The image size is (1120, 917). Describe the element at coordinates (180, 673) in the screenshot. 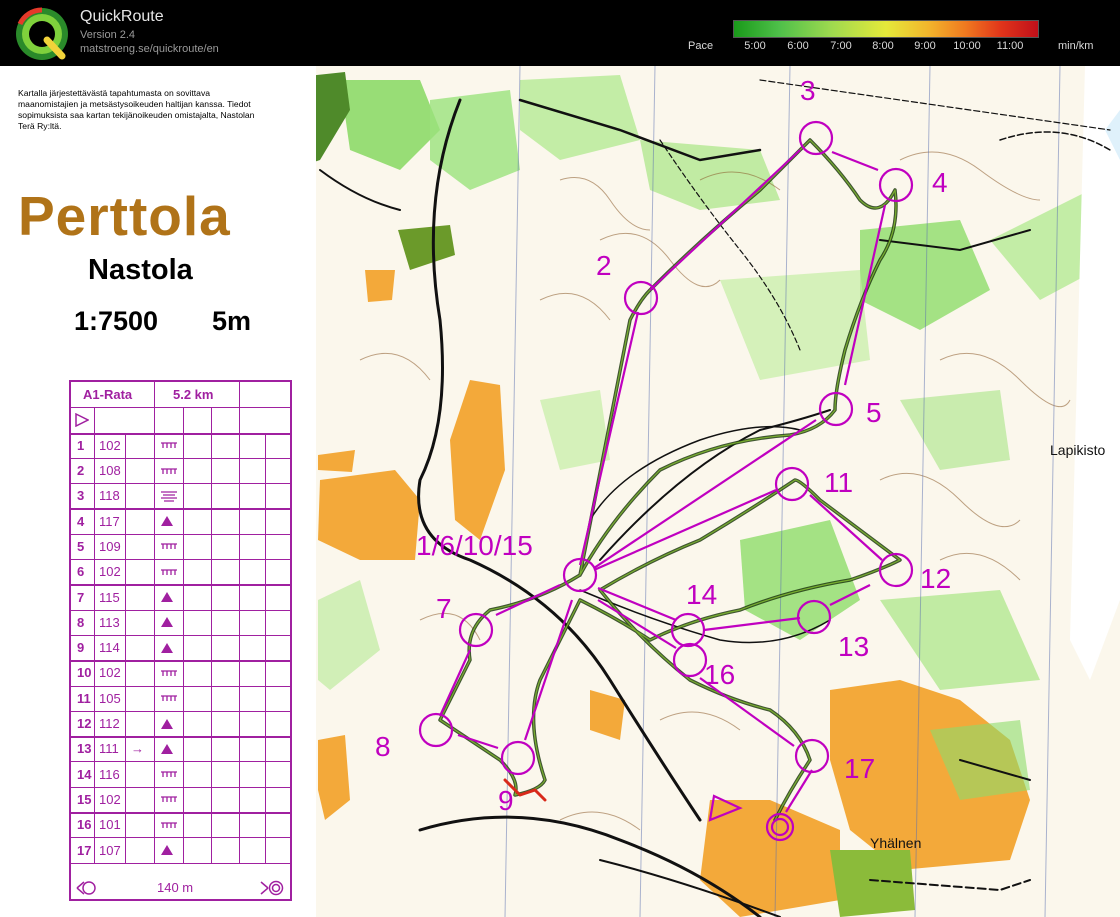

I see `control-row: 10 102` at that location.